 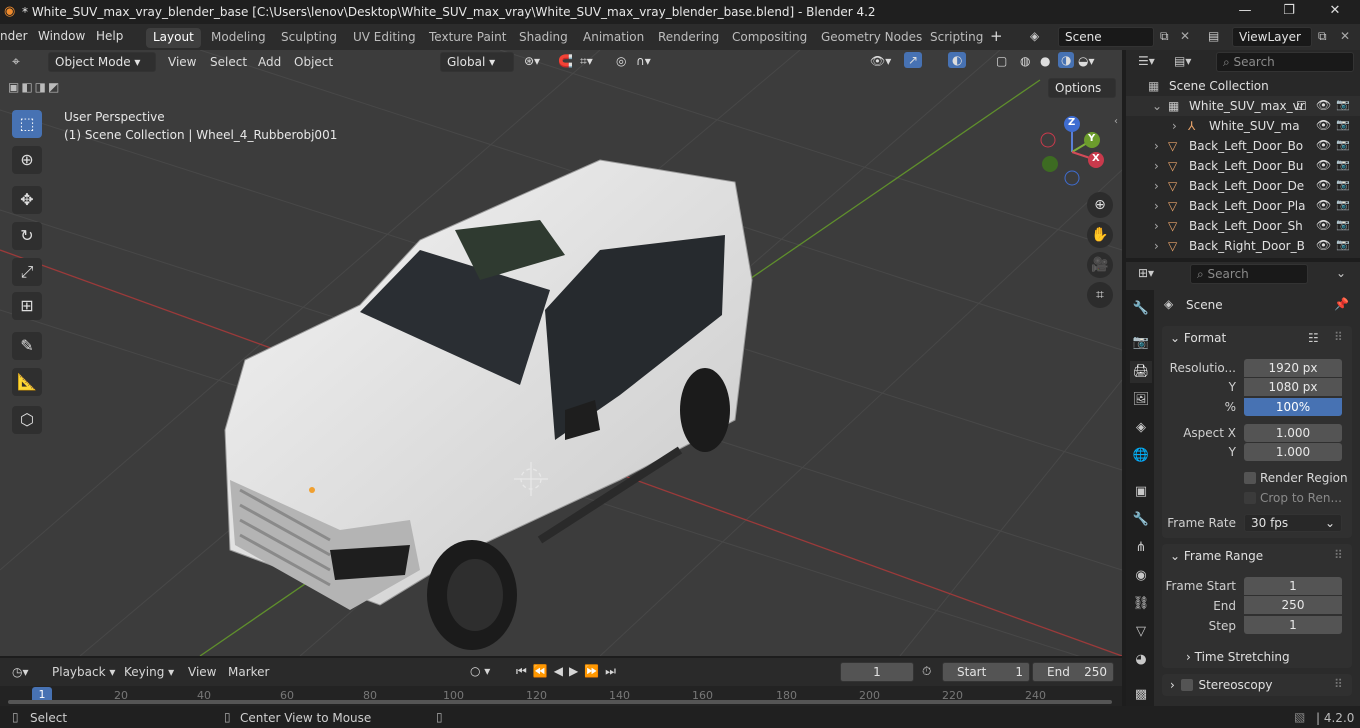 What do you see at coordinates (1301, 106) in the screenshot?
I see `checkbox-icon: ☑` at bounding box center [1301, 106].